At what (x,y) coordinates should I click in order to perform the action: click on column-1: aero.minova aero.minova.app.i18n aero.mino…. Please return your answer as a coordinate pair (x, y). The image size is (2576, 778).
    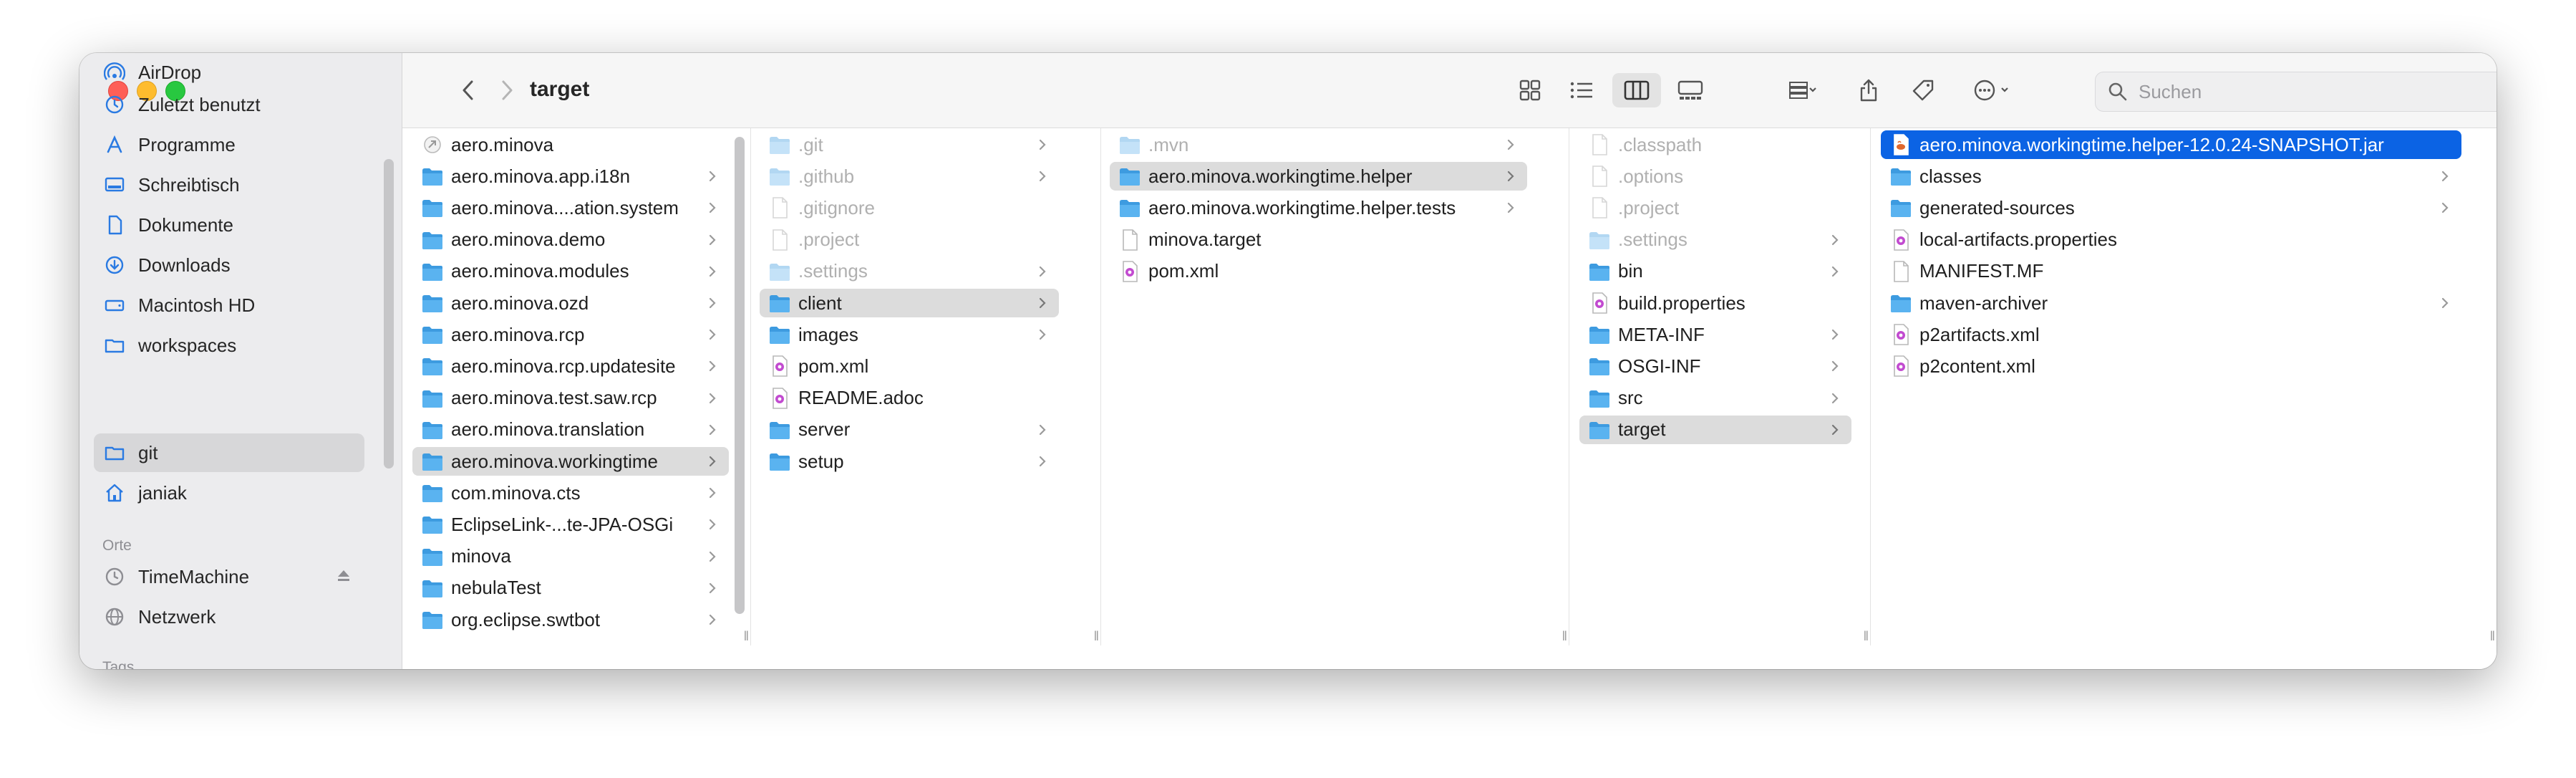
    Looking at the image, I should click on (577, 386).